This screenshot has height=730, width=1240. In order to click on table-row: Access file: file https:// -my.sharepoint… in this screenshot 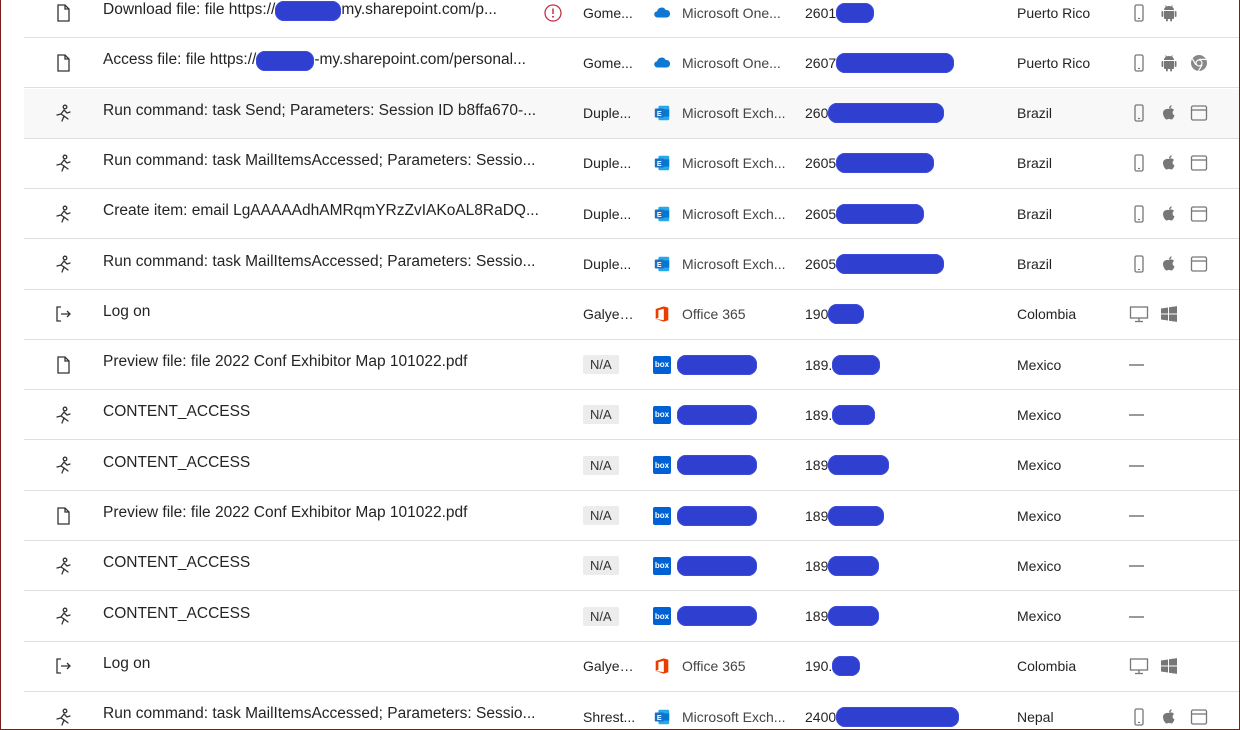, I will do `click(631, 63)`.